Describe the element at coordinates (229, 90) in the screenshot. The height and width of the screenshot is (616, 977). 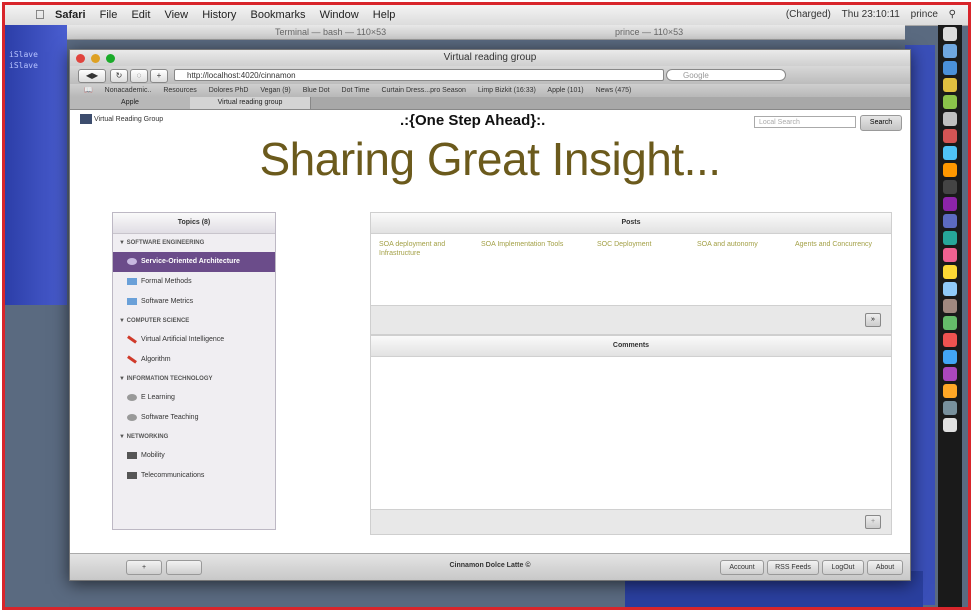
I see `bookmark-item: Dolores PhD` at that location.